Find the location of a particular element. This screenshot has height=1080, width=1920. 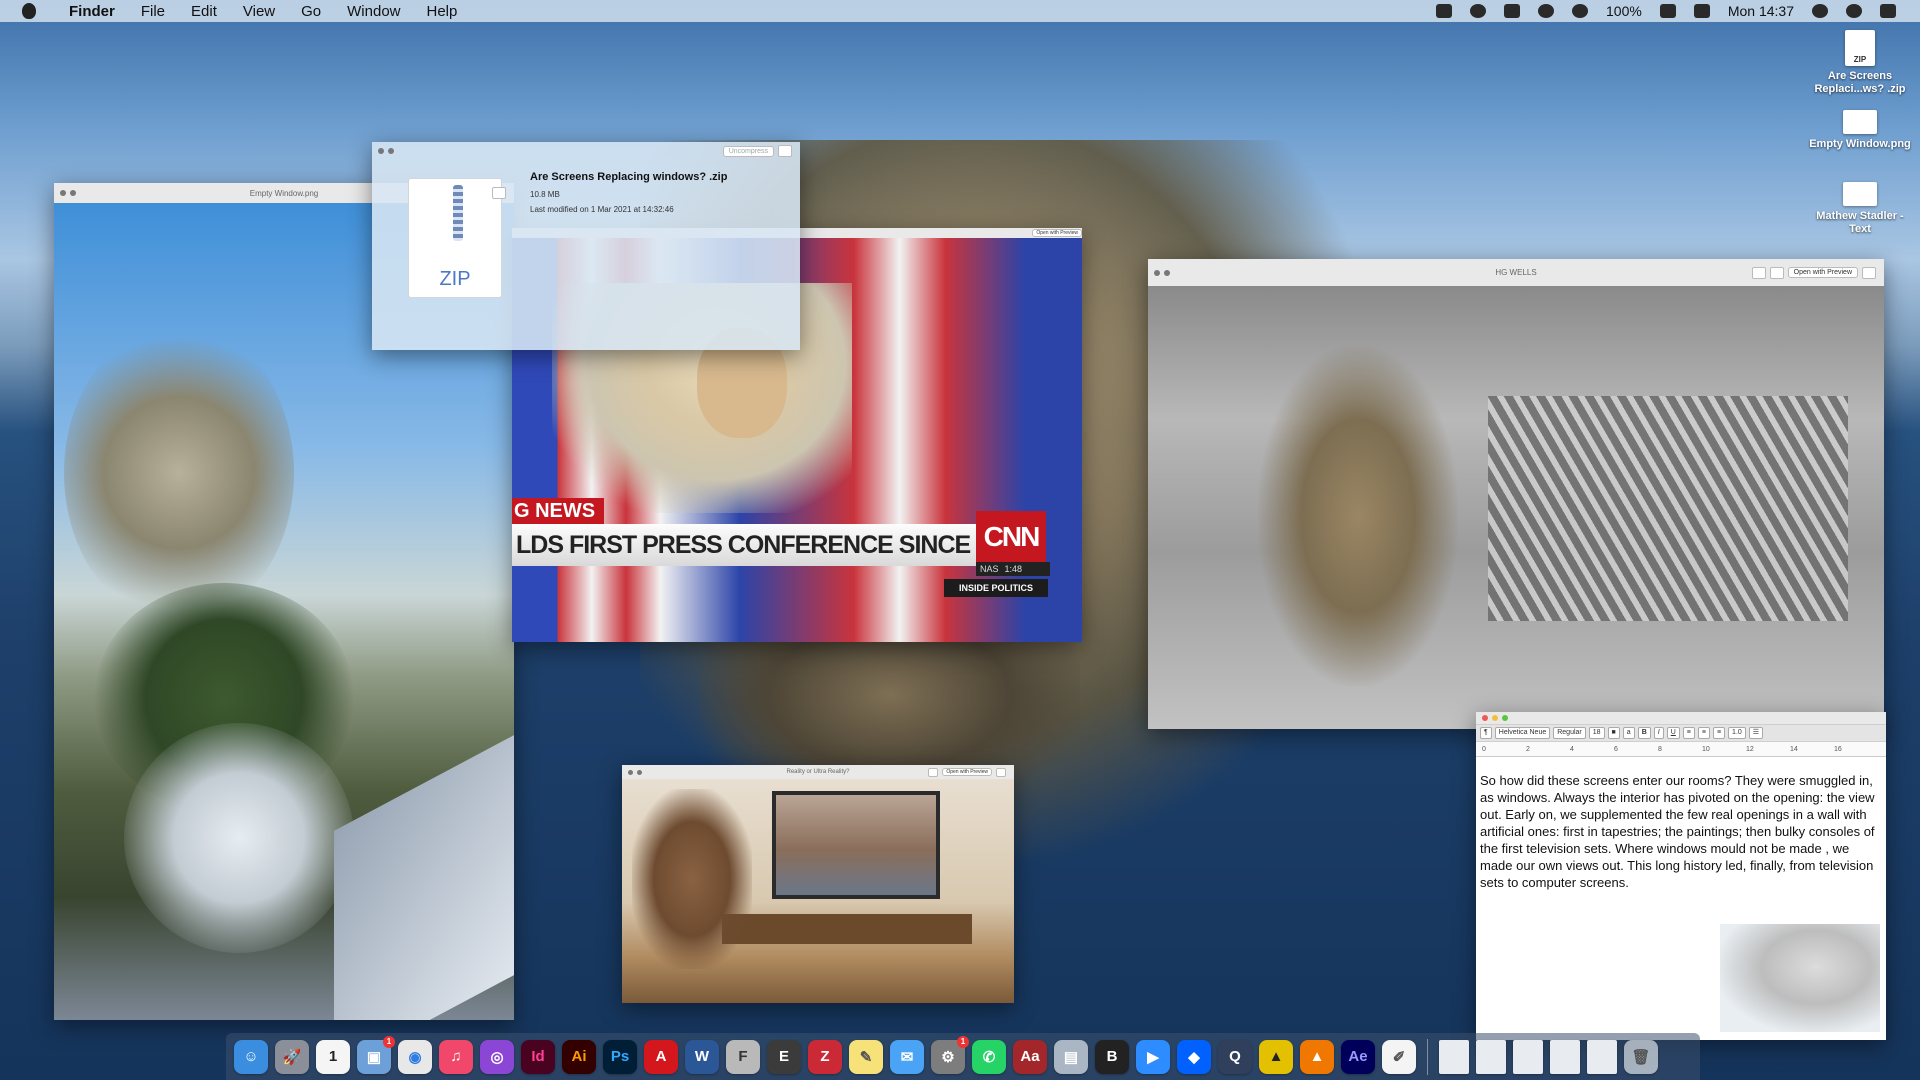

dictionary-icon: Aa is located at coordinates (1030, 1056).